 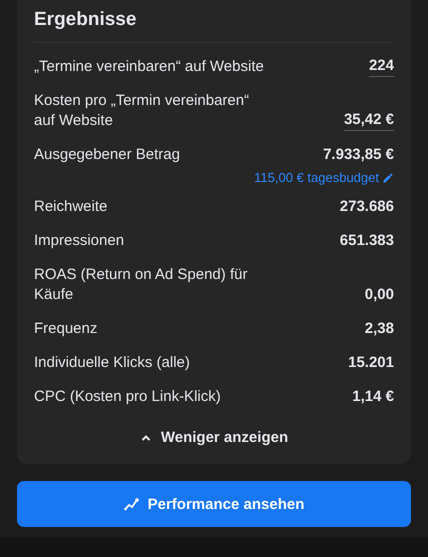 I want to click on metric-value: 7.933,85 €, so click(x=358, y=155).